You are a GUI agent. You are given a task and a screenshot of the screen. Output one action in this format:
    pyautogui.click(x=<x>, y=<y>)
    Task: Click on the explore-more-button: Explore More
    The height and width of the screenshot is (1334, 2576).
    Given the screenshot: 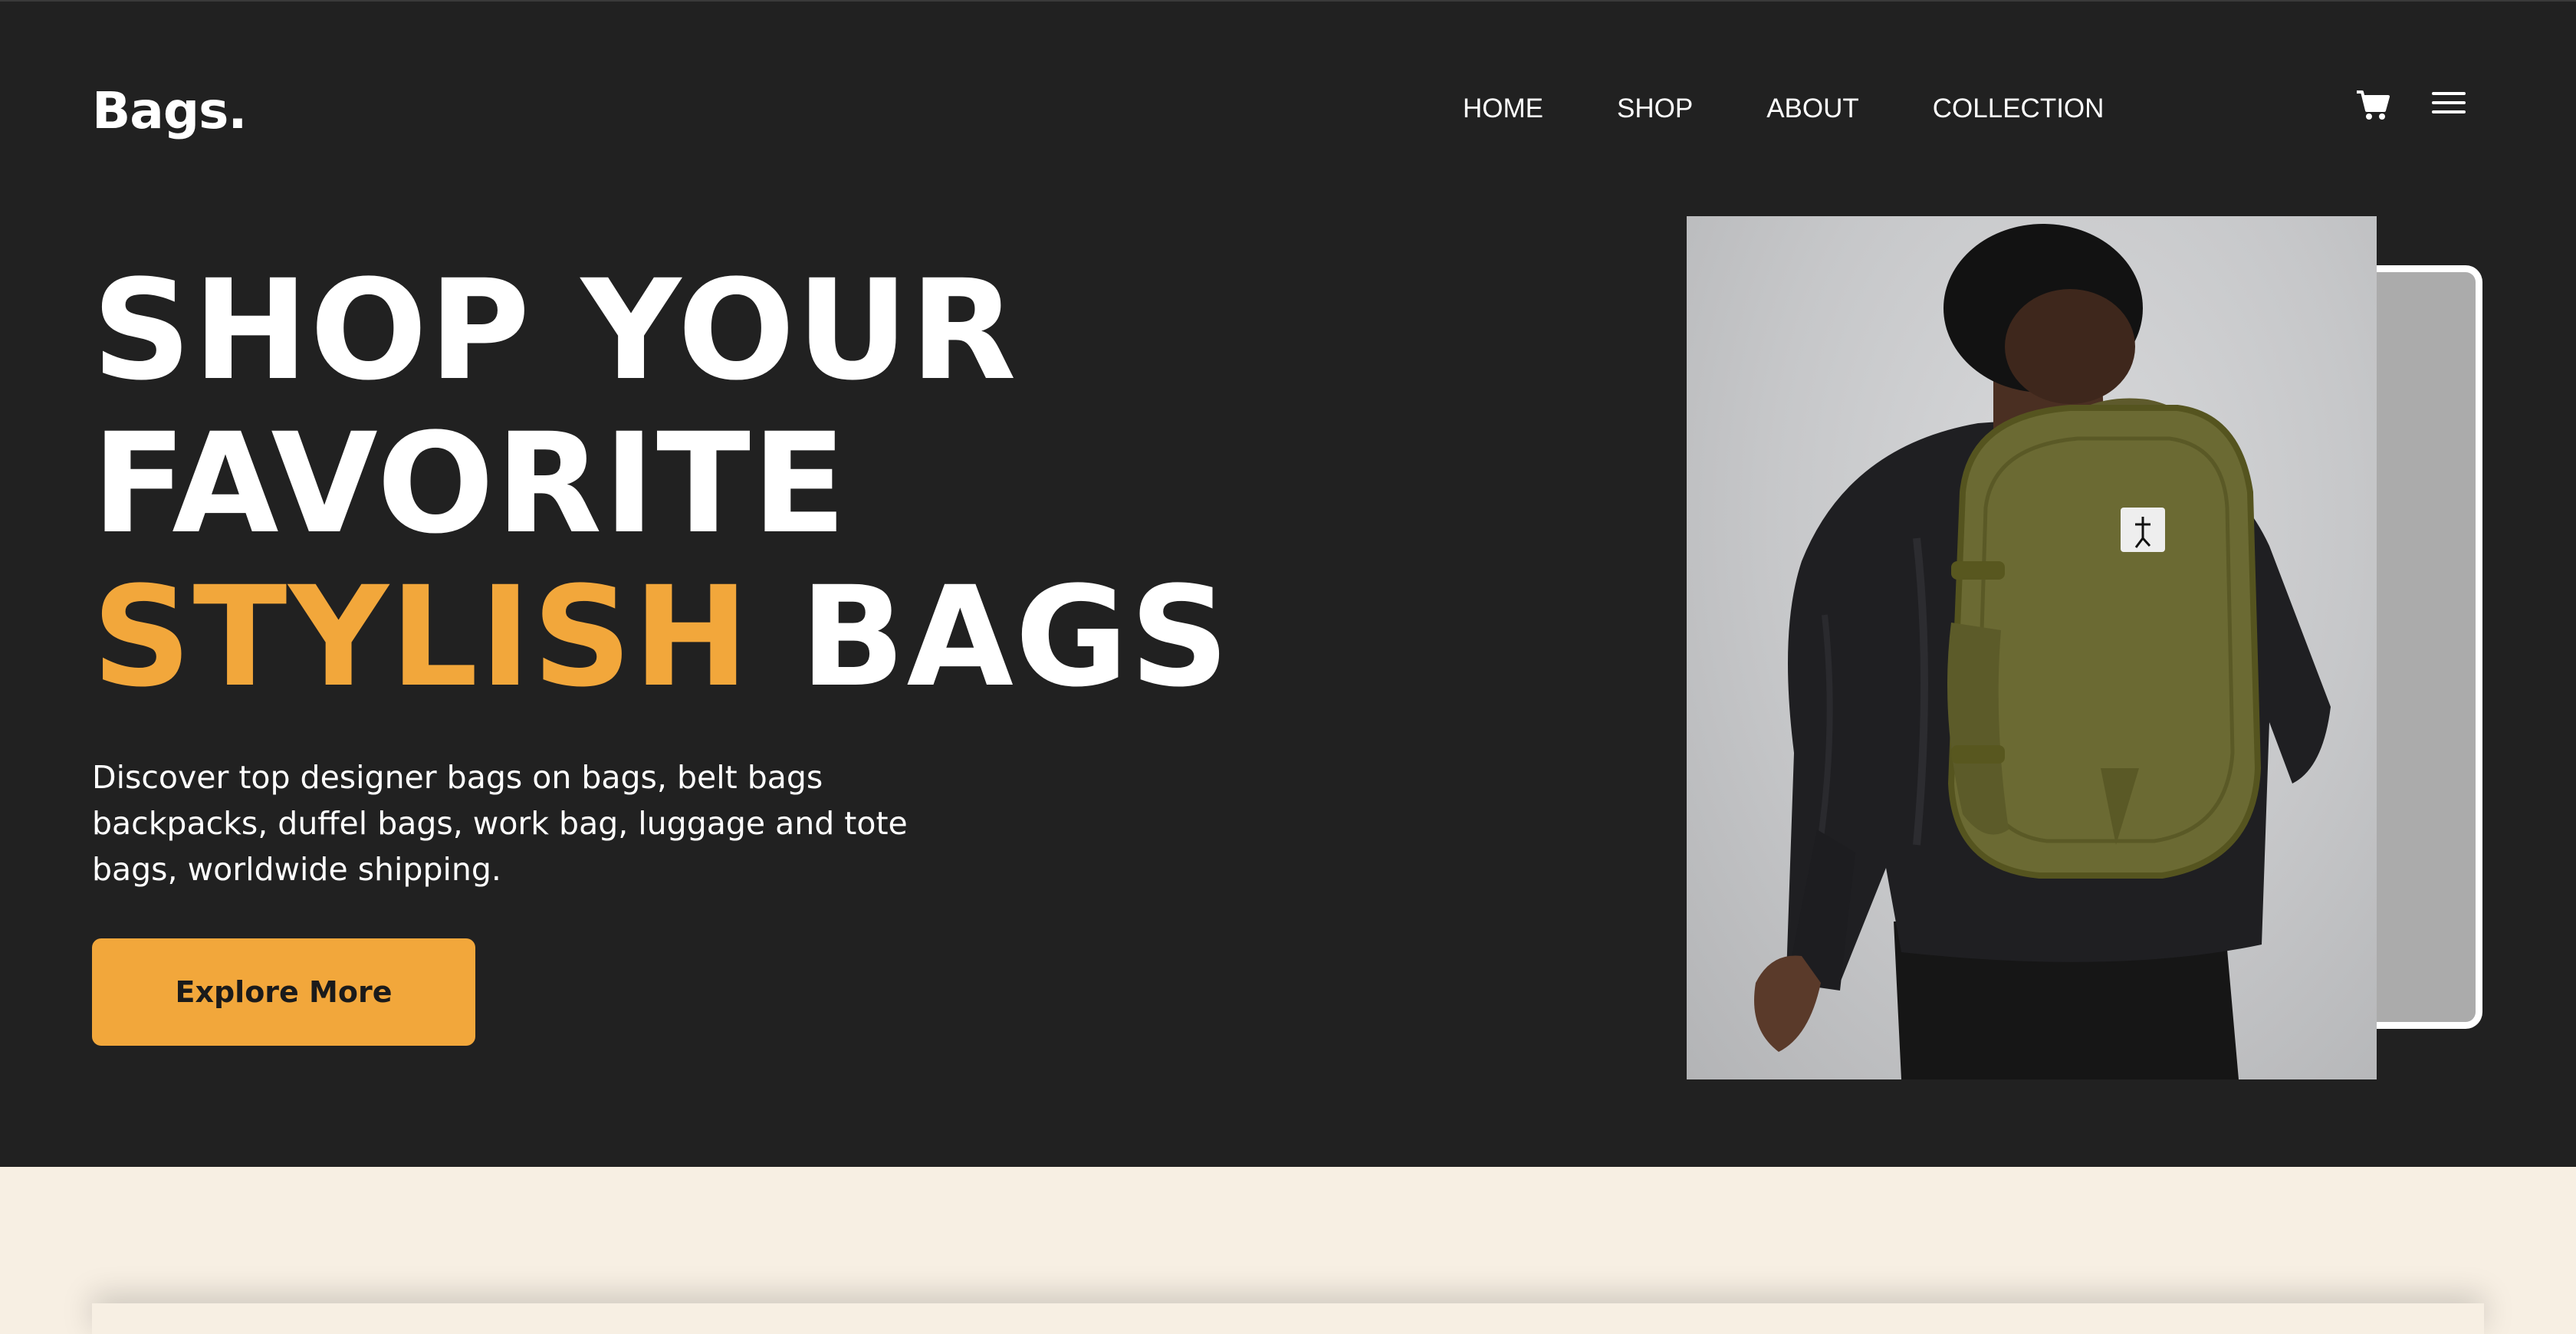 What is the action you would take?
    pyautogui.click(x=284, y=992)
    